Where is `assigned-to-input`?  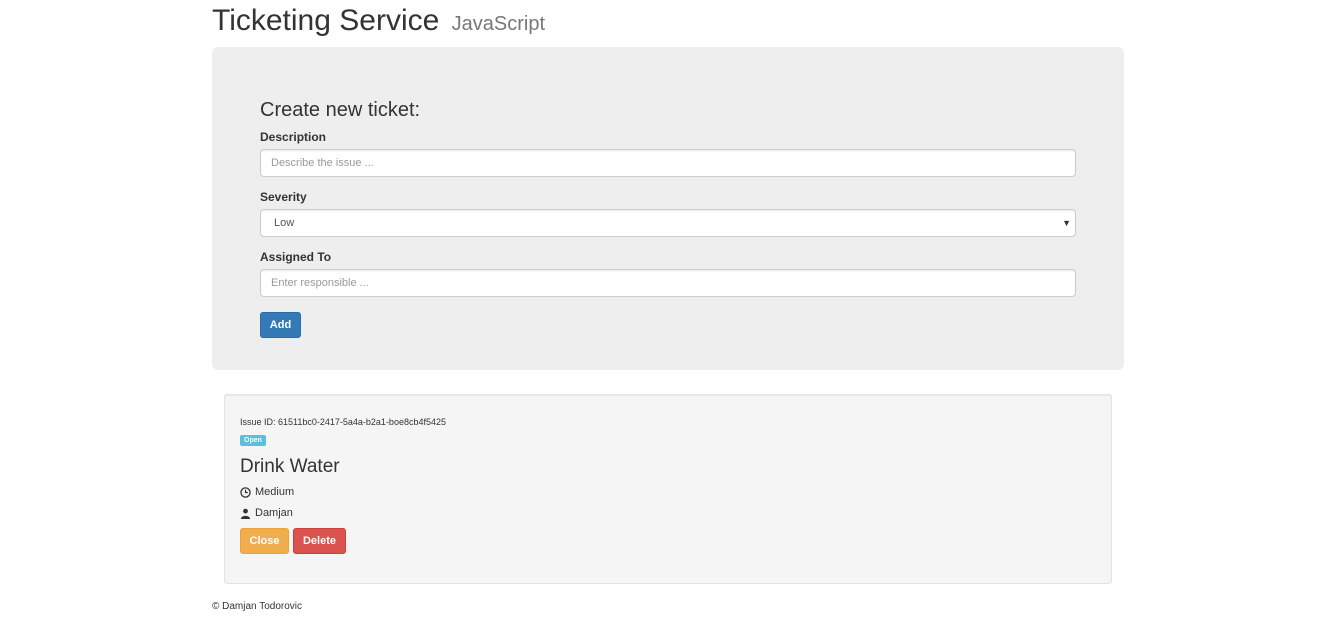 assigned-to-input is located at coordinates (668, 283).